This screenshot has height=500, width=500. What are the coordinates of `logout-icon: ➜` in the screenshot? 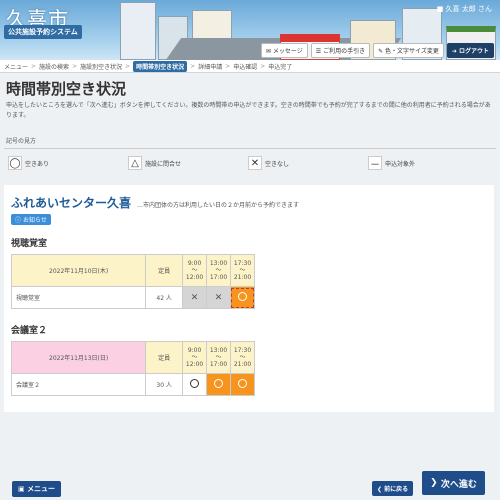 It's located at (454, 51).